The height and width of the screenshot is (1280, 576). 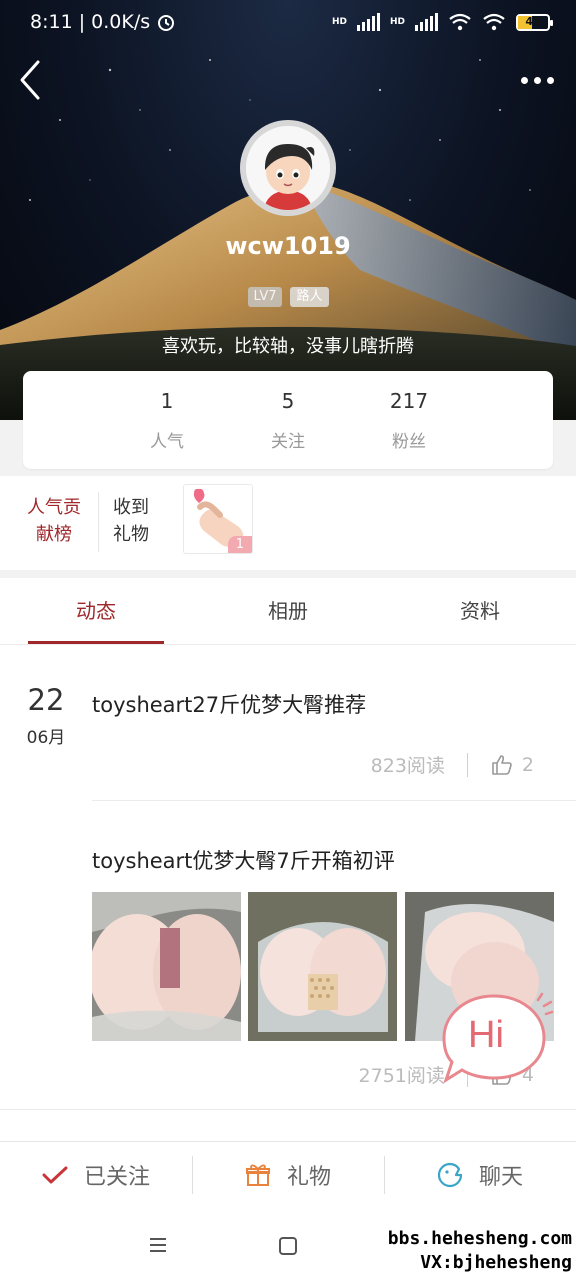 What do you see at coordinates (288, 297) in the screenshot?
I see `profile-badges: LV7 路人` at bounding box center [288, 297].